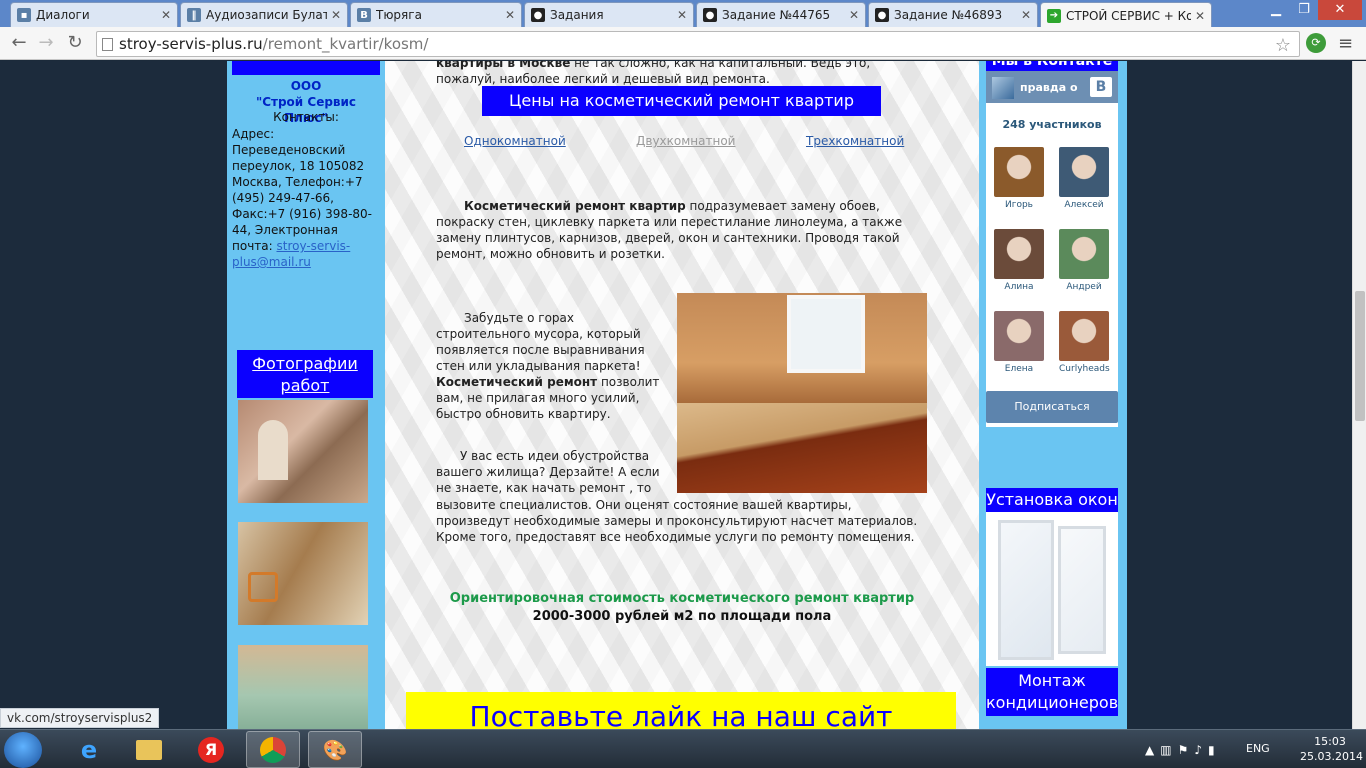  Describe the element at coordinates (1019, 287) in the screenshot. I see `member-name: Алина` at that location.